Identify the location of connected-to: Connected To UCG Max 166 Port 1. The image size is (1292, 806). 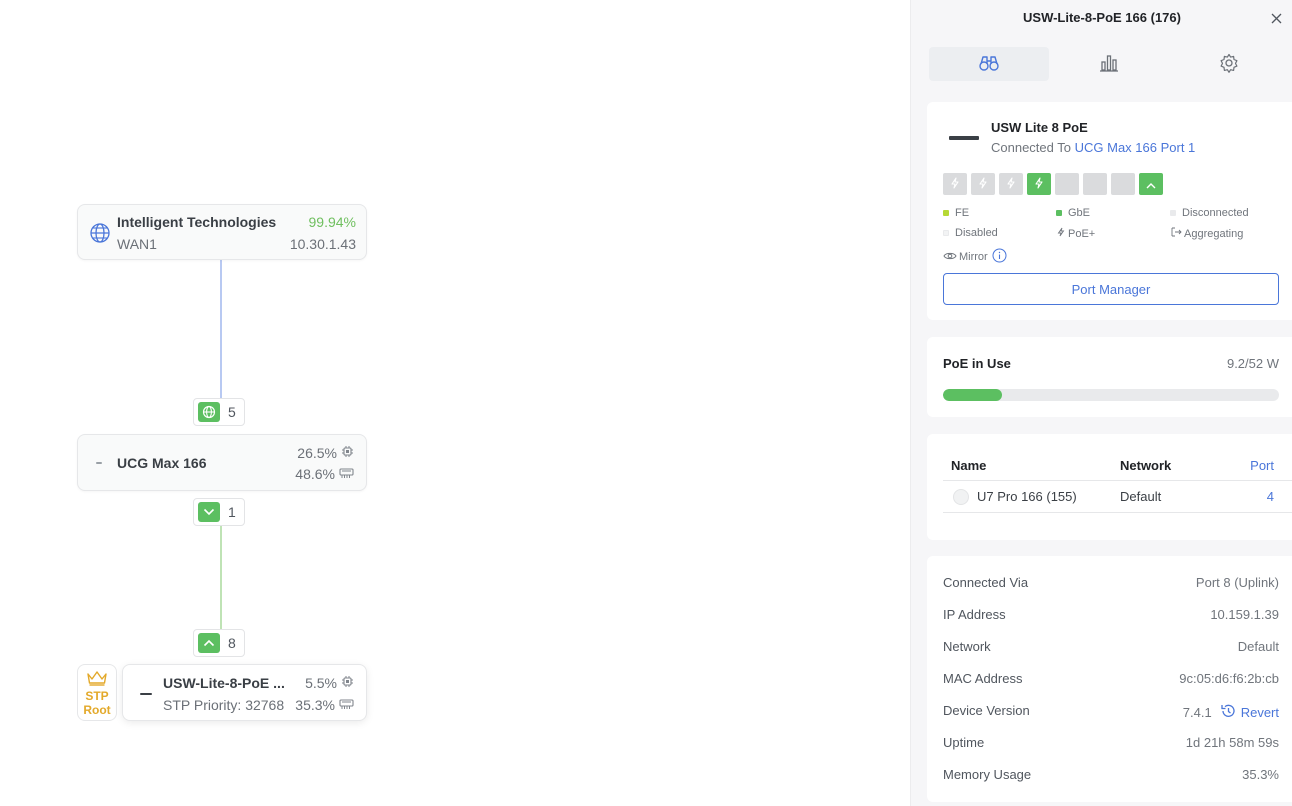
(1093, 147).